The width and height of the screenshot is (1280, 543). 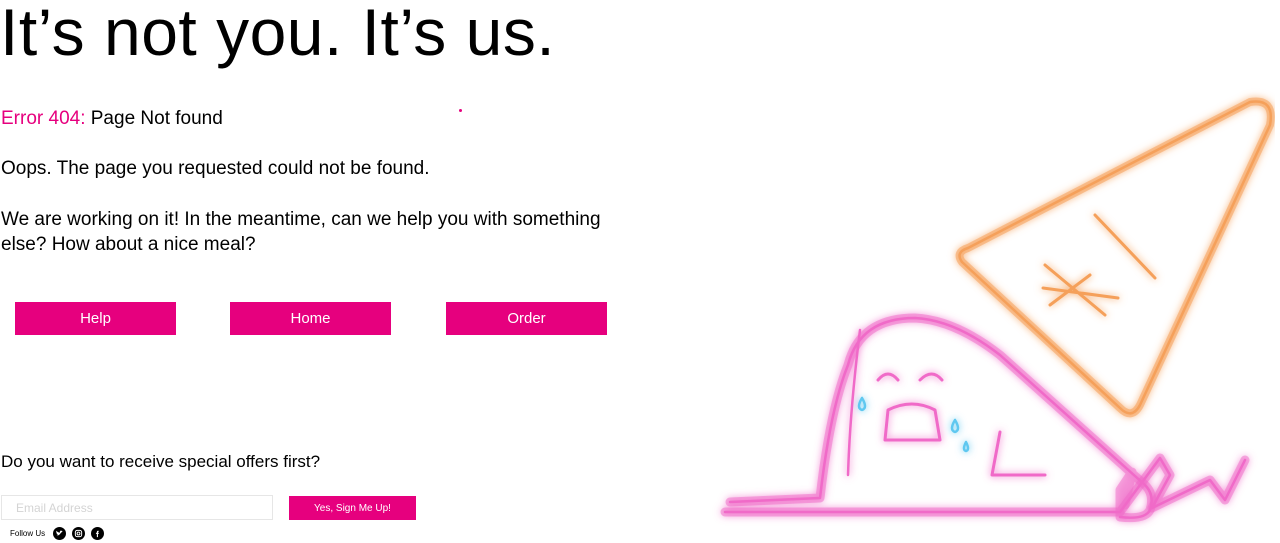 What do you see at coordinates (28, 533) in the screenshot?
I see `follow-label: Follow Us` at bounding box center [28, 533].